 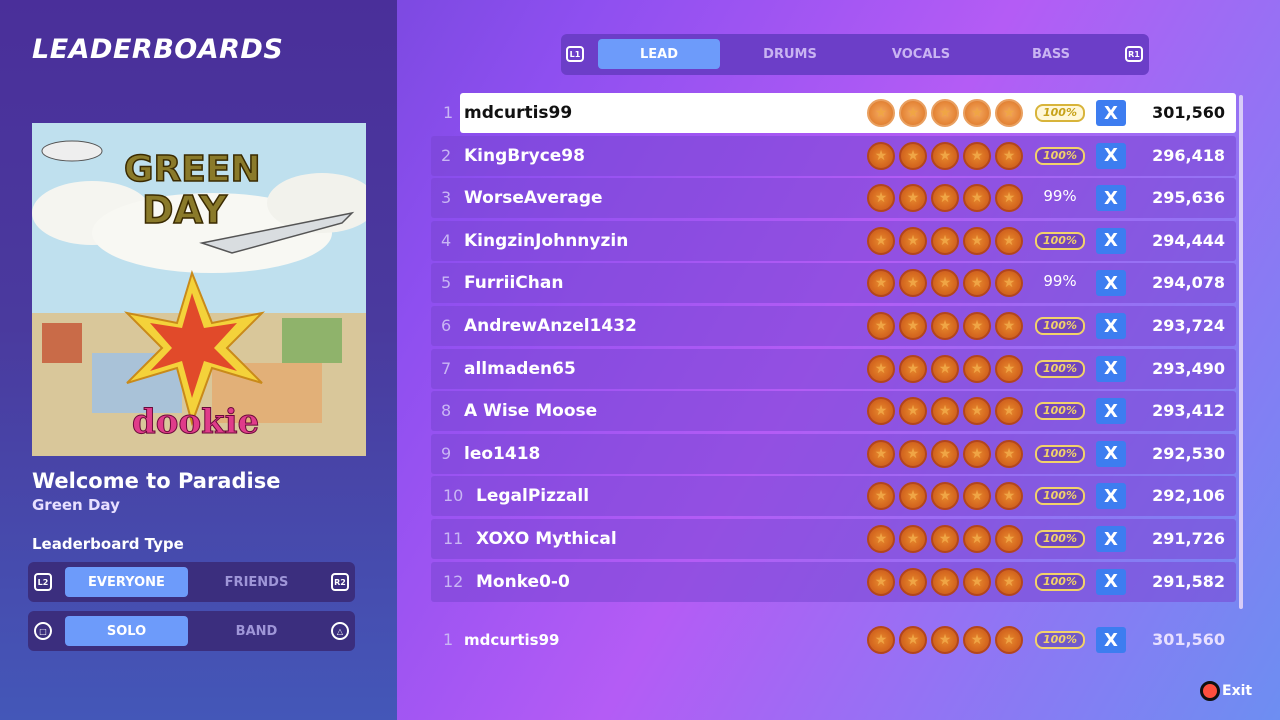 What do you see at coordinates (512, 640) in the screenshot?
I see `player-name: mdcurtis99` at bounding box center [512, 640].